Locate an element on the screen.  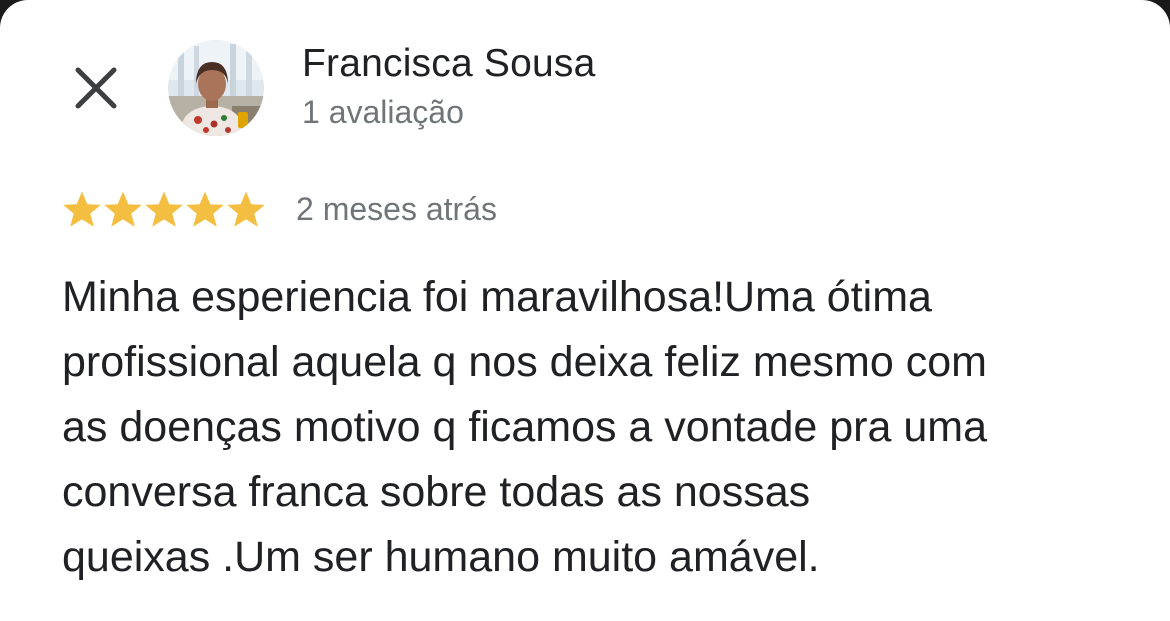
close-icon is located at coordinates (96, 88).